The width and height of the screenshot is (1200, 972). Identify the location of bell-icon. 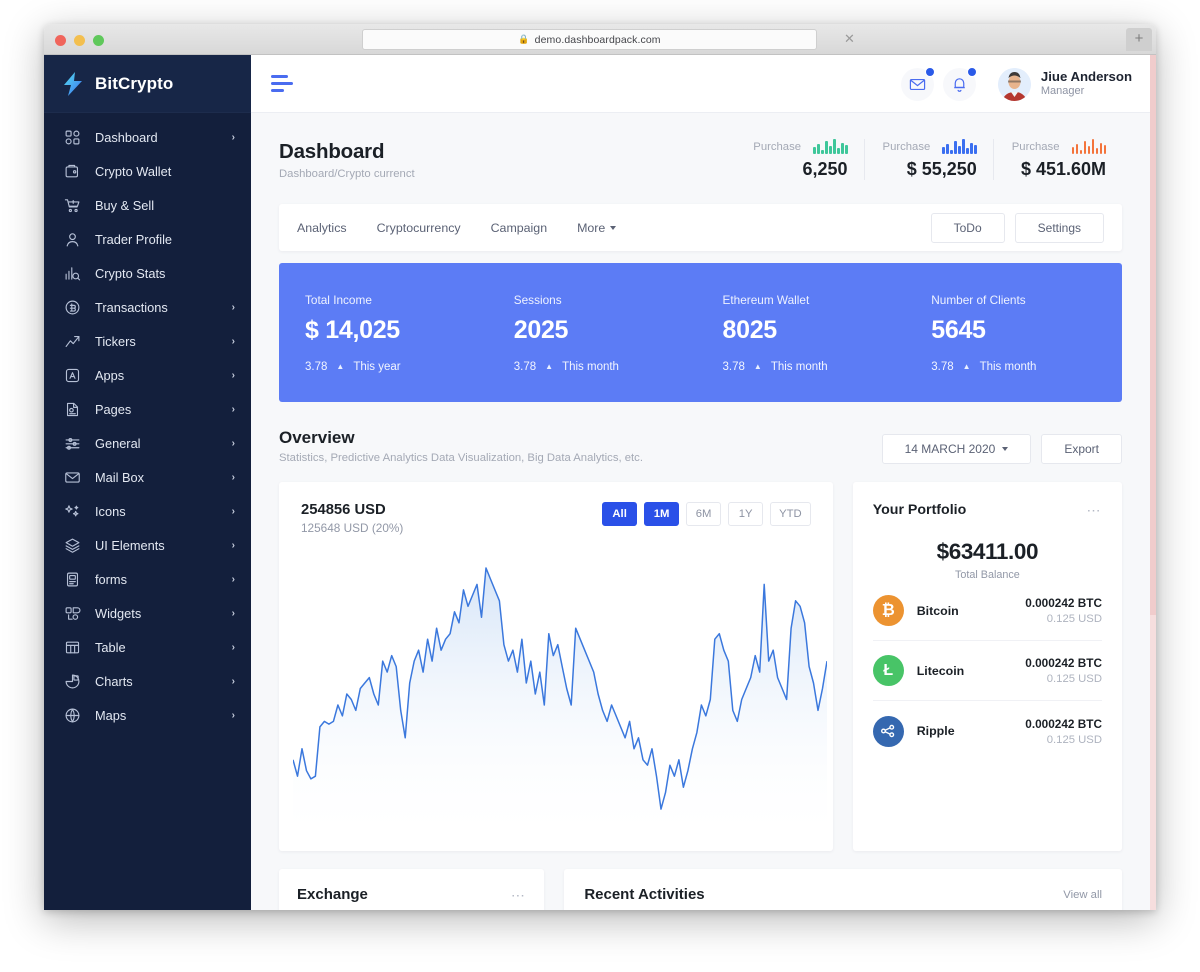
(959, 84).